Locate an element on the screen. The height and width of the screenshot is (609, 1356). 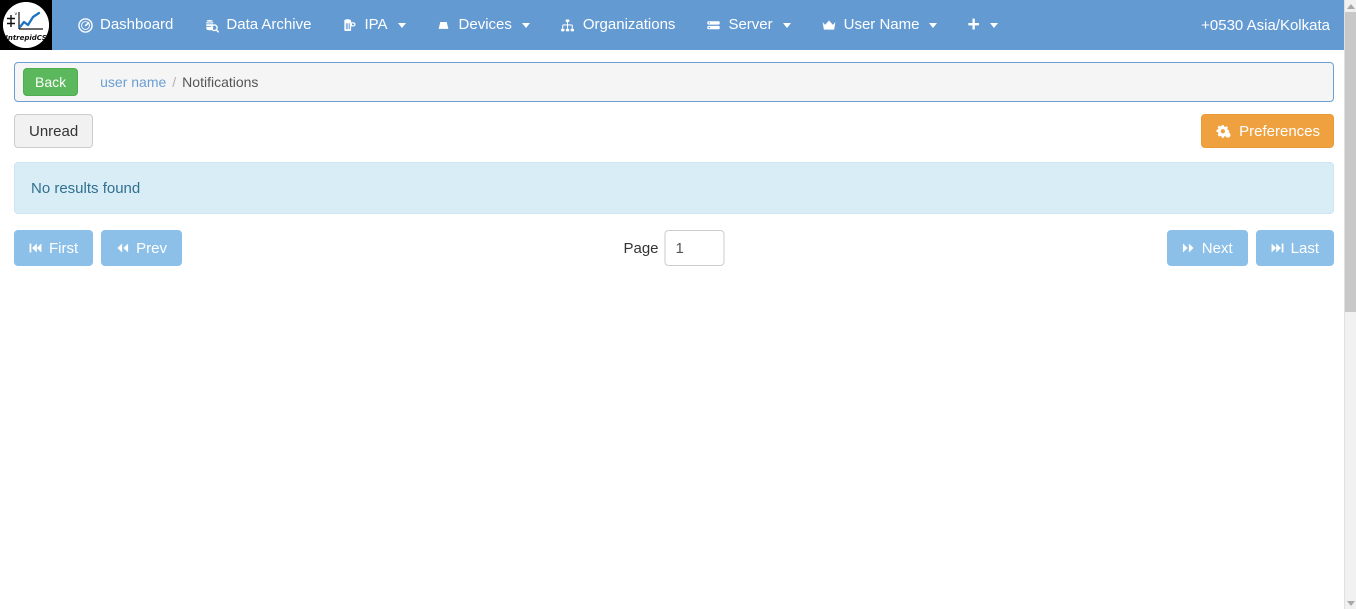
prev-page-label: Prev is located at coordinates (152, 248).